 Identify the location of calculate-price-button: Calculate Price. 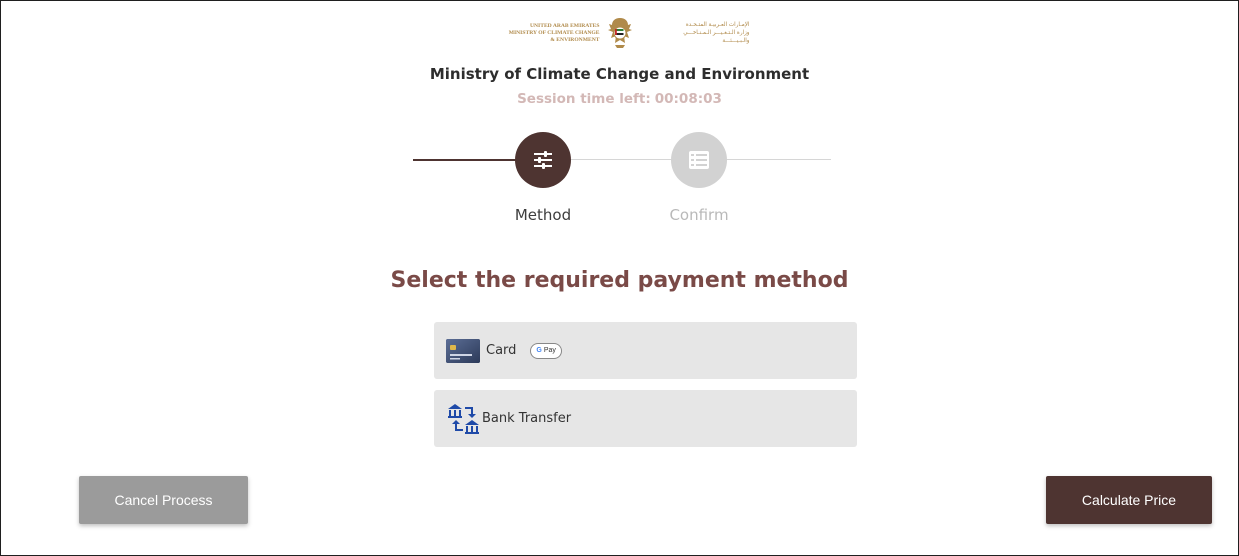
(1129, 500).